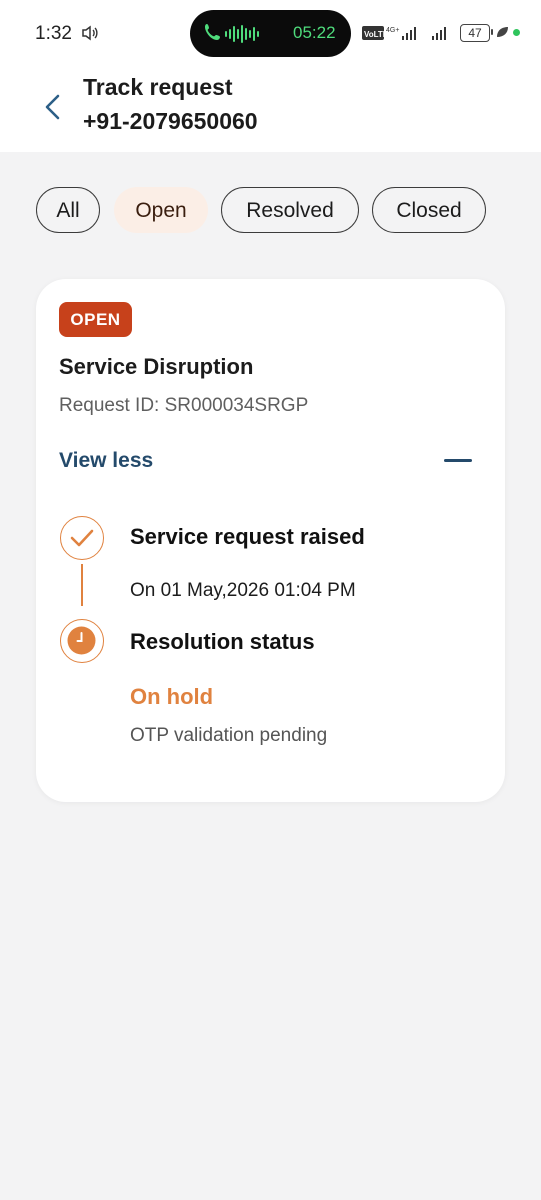 This screenshot has width=541, height=1200. I want to click on leaf-icon, so click(502, 34).